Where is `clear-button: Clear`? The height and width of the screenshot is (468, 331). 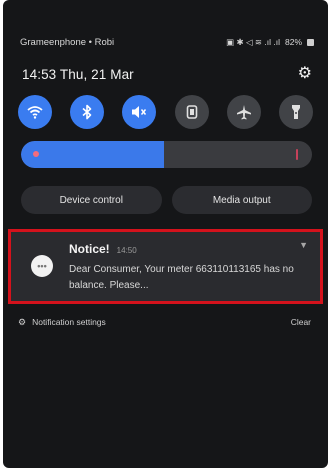
clear-button: Clear is located at coordinates (301, 322).